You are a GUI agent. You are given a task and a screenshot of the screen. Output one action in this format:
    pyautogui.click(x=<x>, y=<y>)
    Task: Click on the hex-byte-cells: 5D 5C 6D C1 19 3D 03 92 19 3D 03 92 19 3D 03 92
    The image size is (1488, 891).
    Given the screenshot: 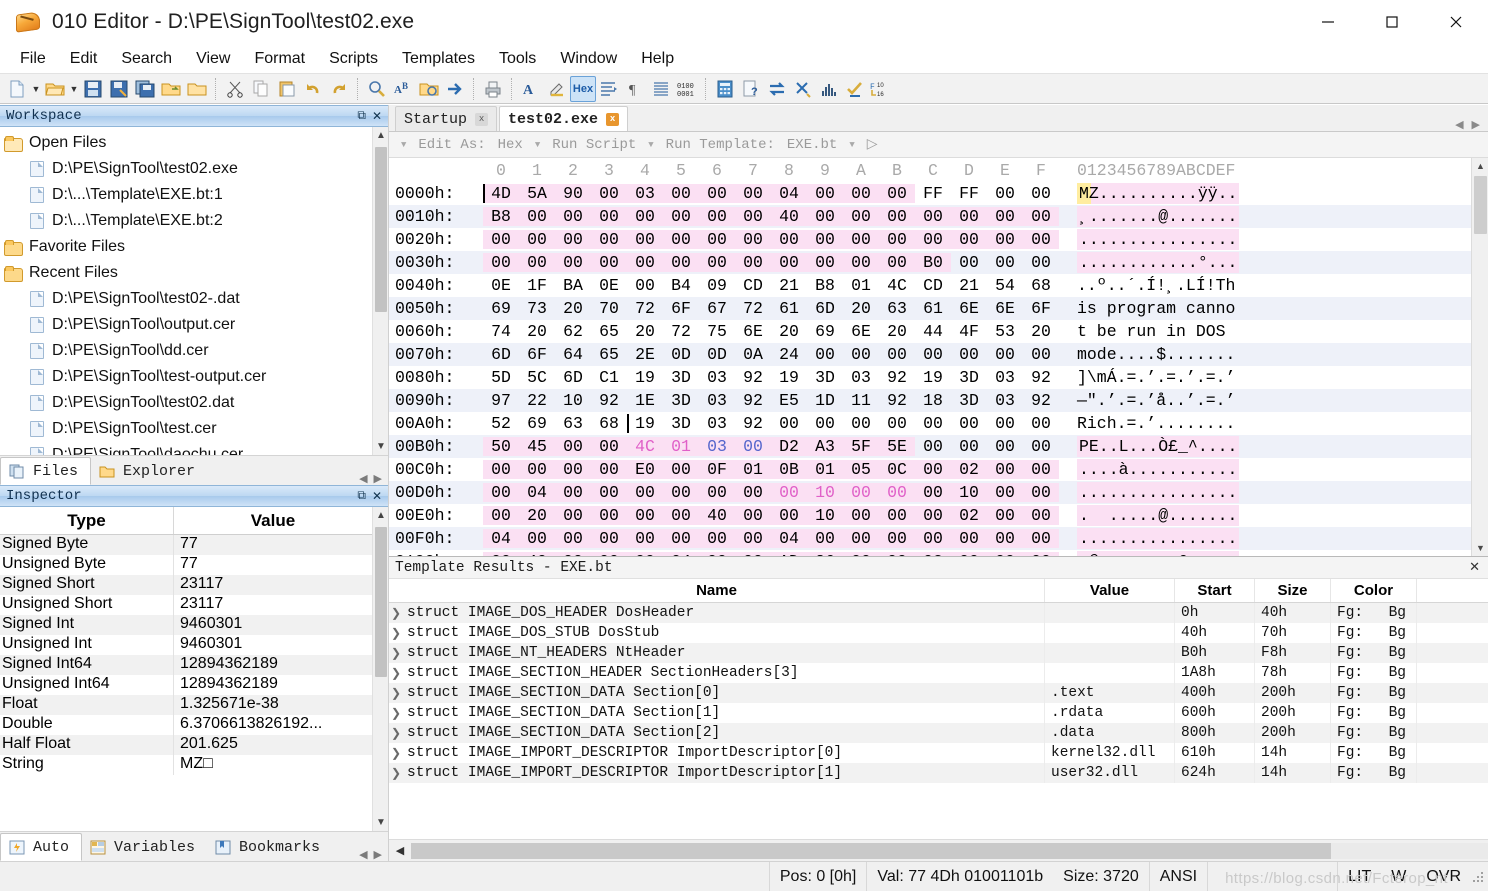 What is the action you would take?
    pyautogui.click(x=771, y=377)
    